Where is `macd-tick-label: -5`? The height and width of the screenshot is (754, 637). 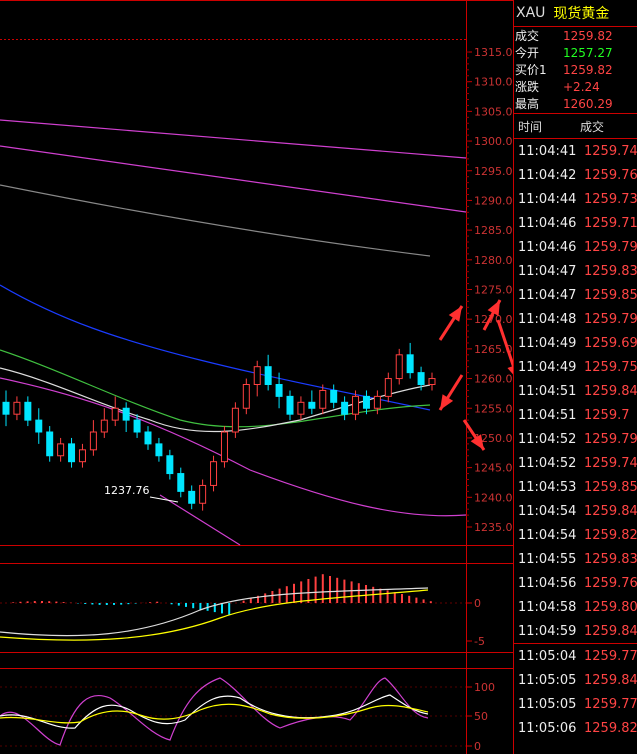 macd-tick-label: -5 is located at coordinates (479, 641).